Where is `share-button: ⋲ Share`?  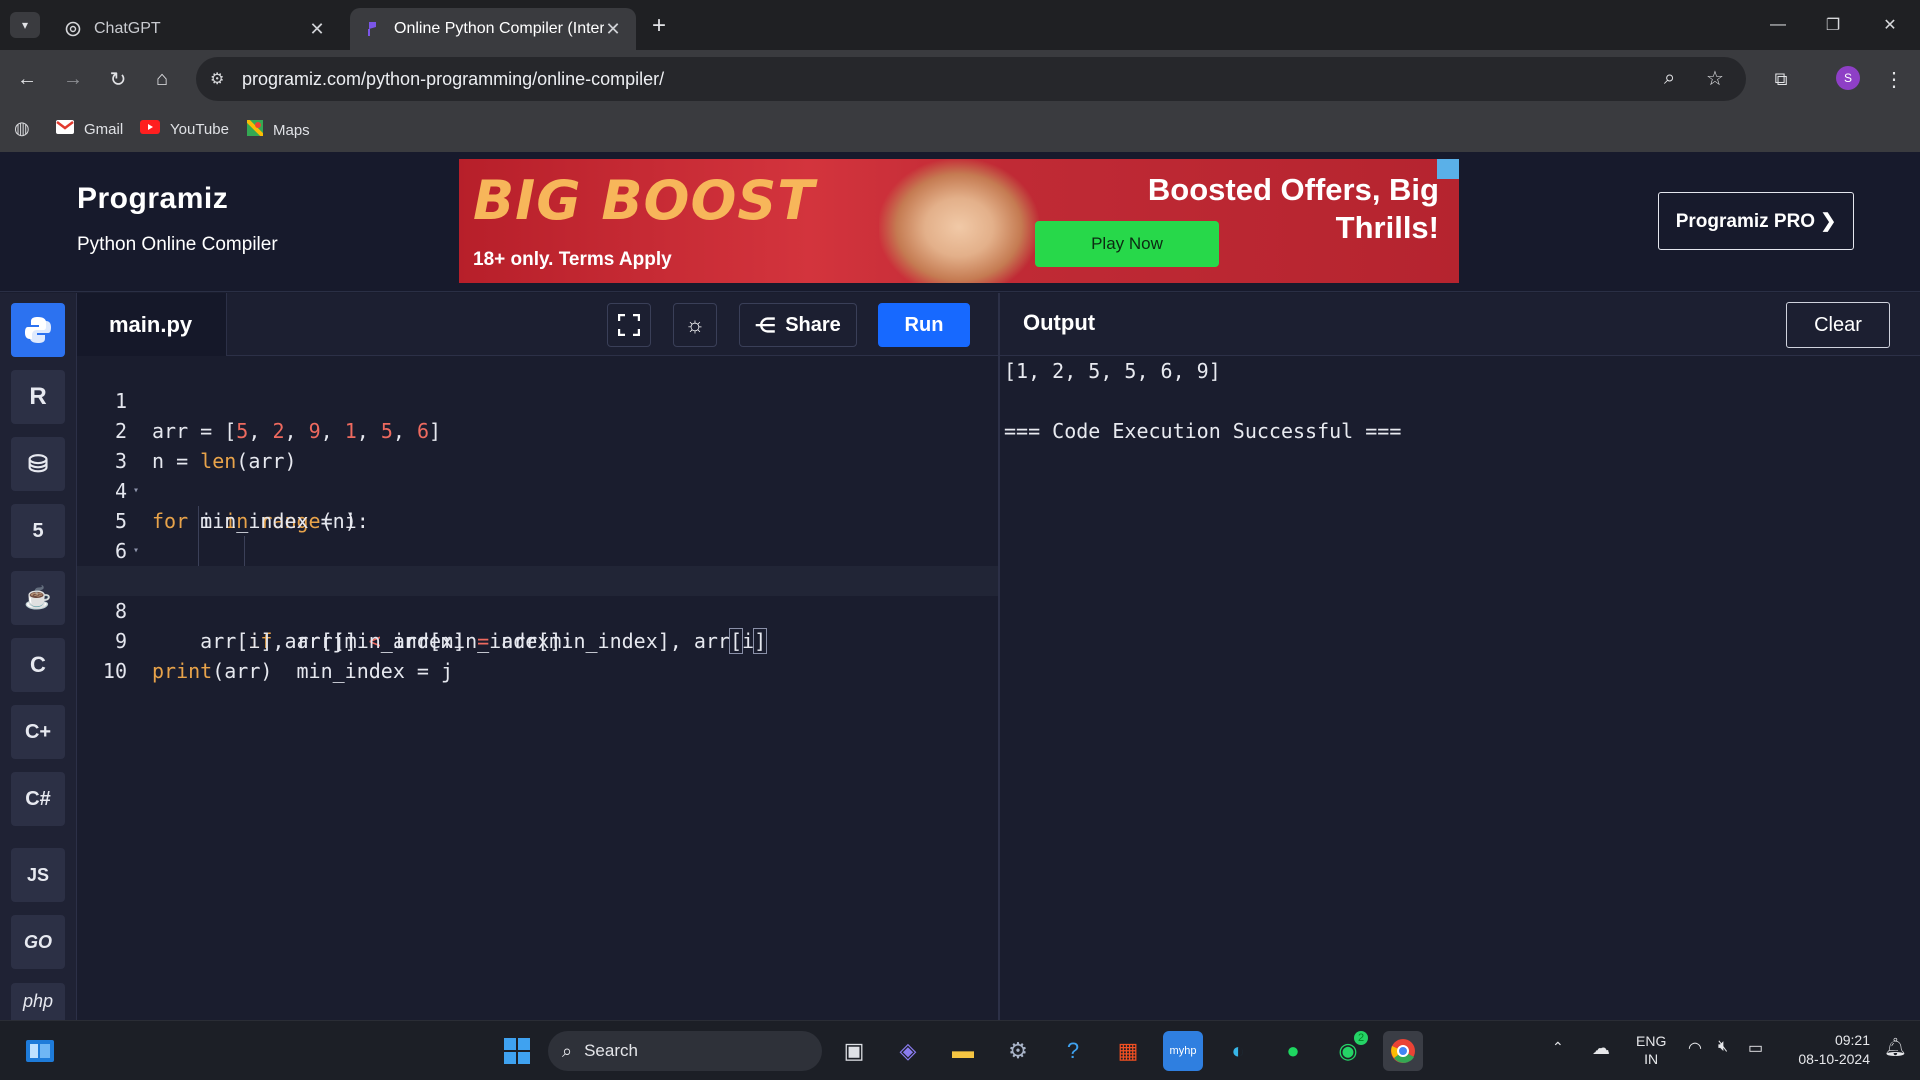 share-button: ⋲ Share is located at coordinates (798, 325).